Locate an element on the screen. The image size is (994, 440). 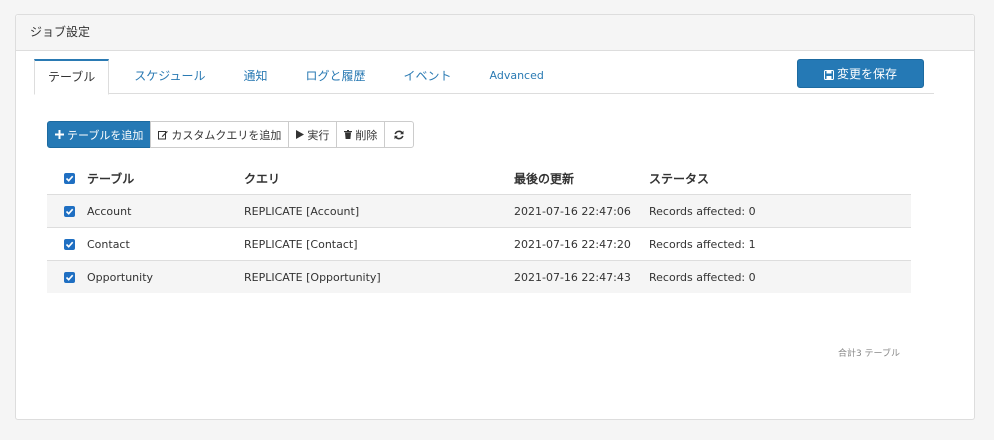
add-custom-query-button: カスタムクエリを追加 is located at coordinates (220, 134).